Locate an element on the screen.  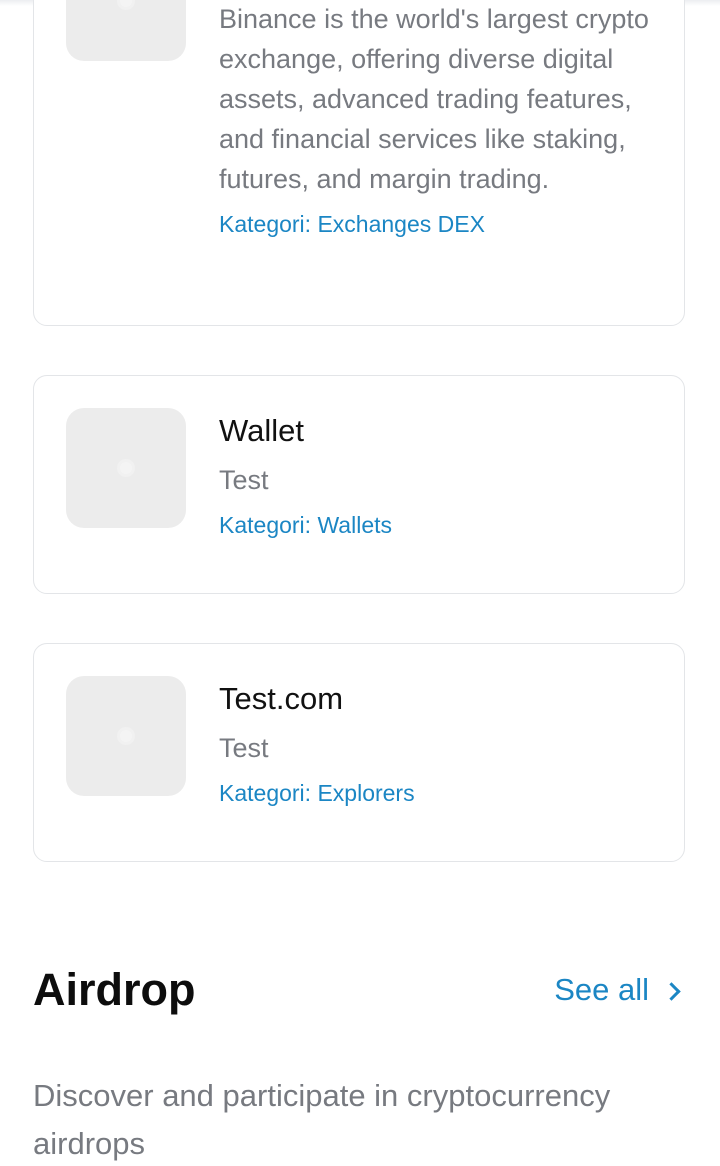
see-all-airdrop-link: See all is located at coordinates (617, 990).